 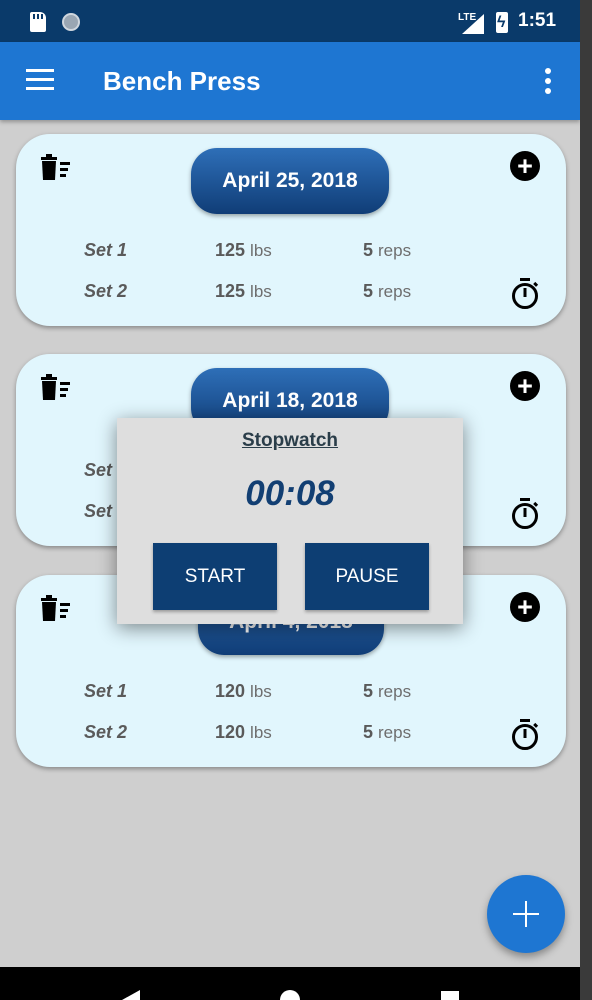 What do you see at coordinates (290, 440) in the screenshot?
I see `dialog-title: Stopwatch` at bounding box center [290, 440].